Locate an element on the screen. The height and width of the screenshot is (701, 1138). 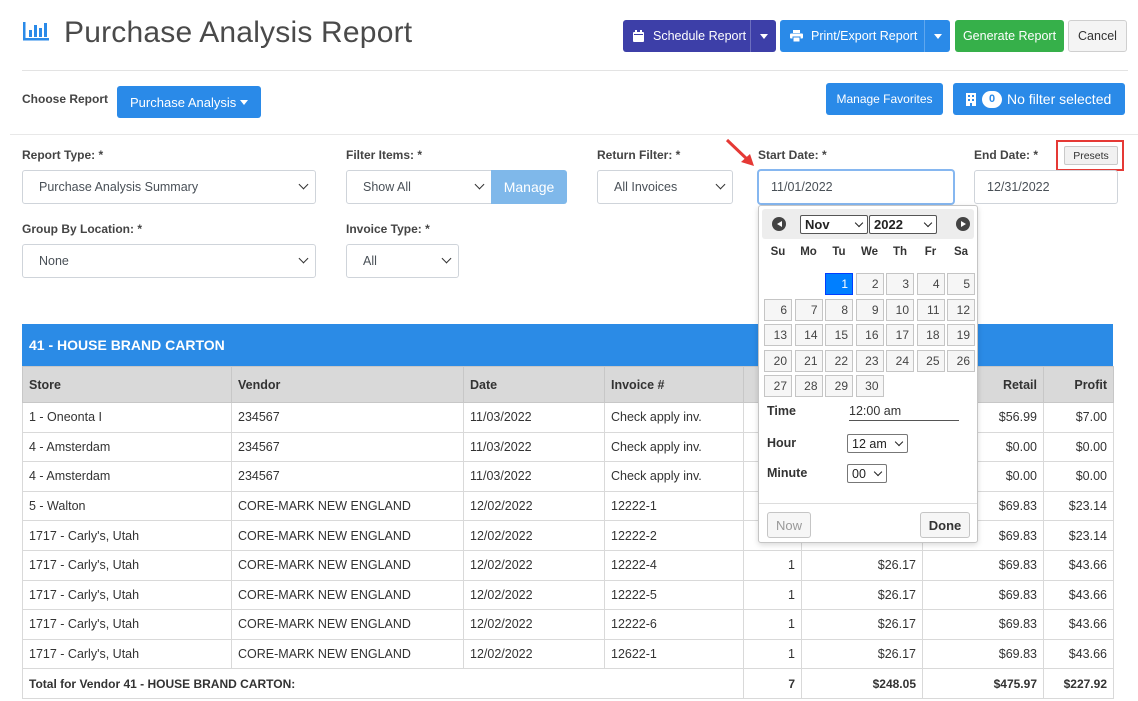
table-cell: Check apply inv. is located at coordinates (674, 417).